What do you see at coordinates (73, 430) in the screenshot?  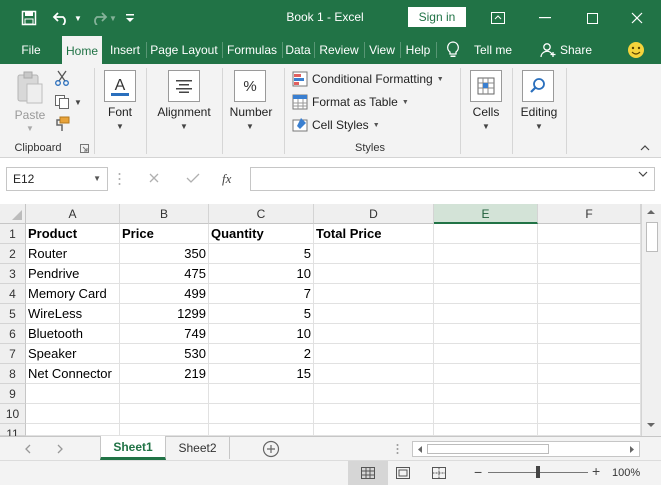 I see `cell-a11` at bounding box center [73, 430].